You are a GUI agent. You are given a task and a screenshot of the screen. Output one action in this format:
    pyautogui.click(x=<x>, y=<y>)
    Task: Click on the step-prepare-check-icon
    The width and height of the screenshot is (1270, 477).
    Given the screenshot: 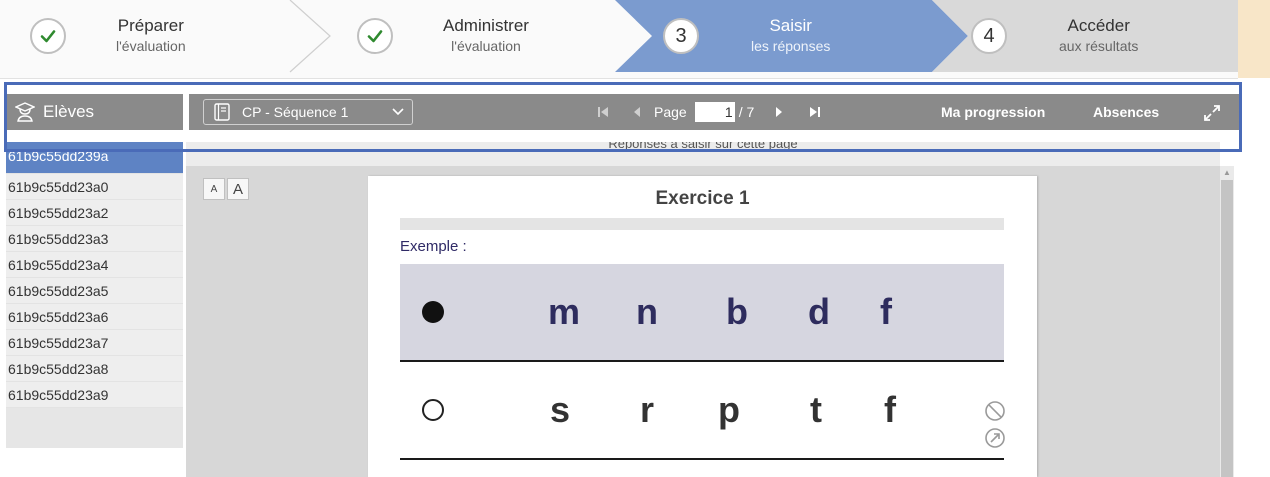 What is the action you would take?
    pyautogui.click(x=48, y=36)
    